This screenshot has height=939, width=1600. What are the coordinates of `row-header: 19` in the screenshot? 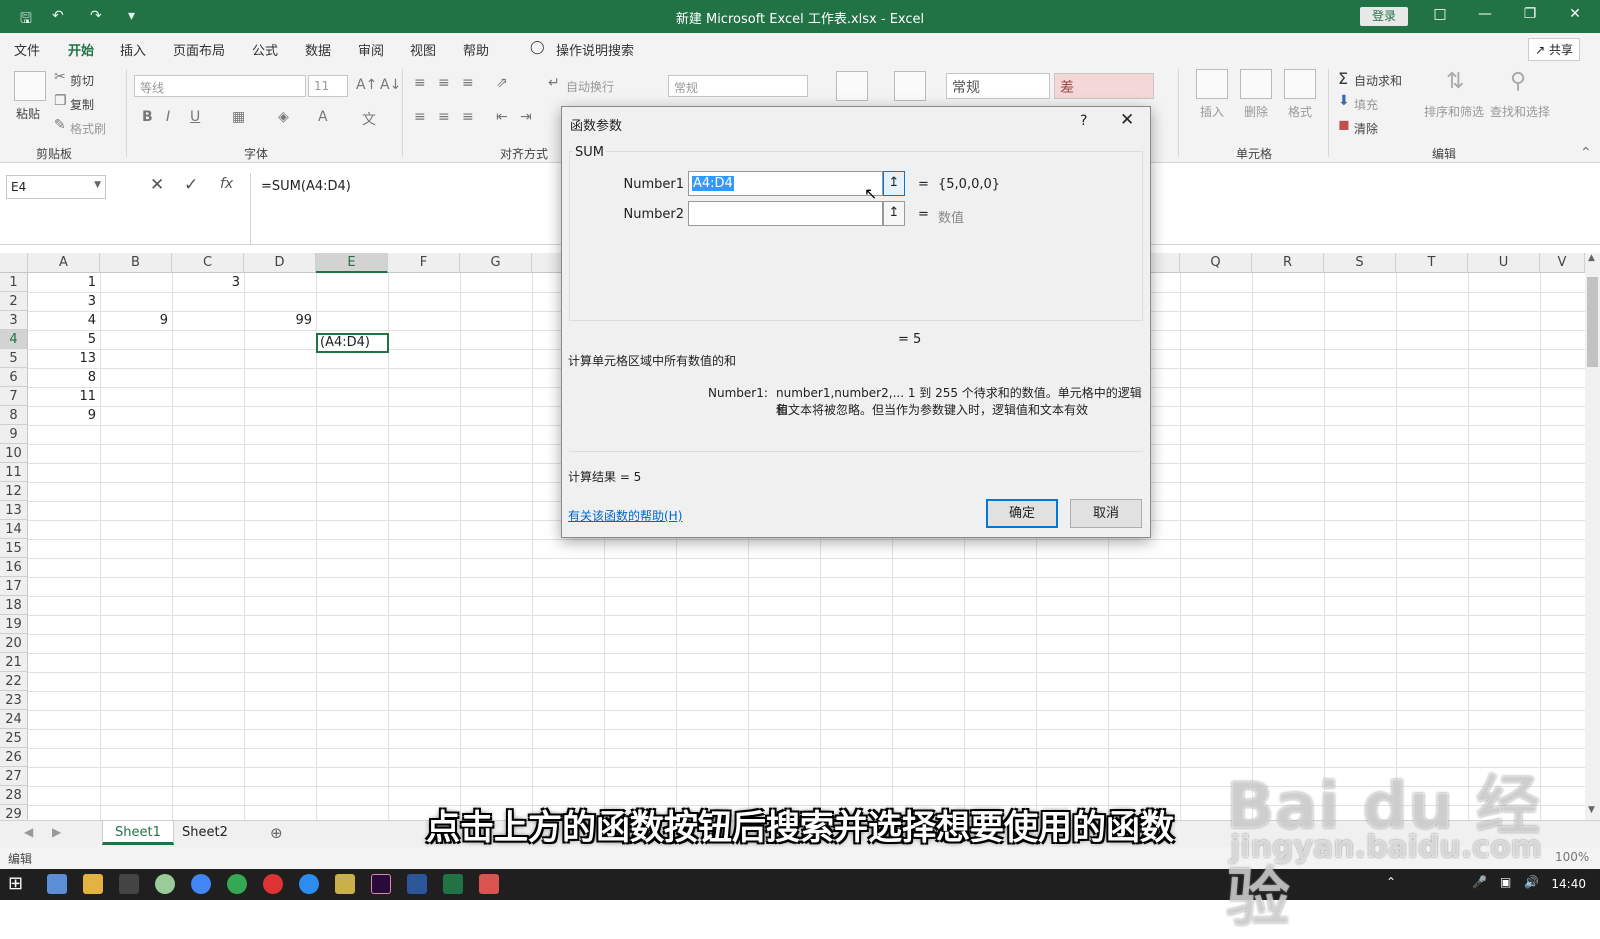 It's located at (14, 624).